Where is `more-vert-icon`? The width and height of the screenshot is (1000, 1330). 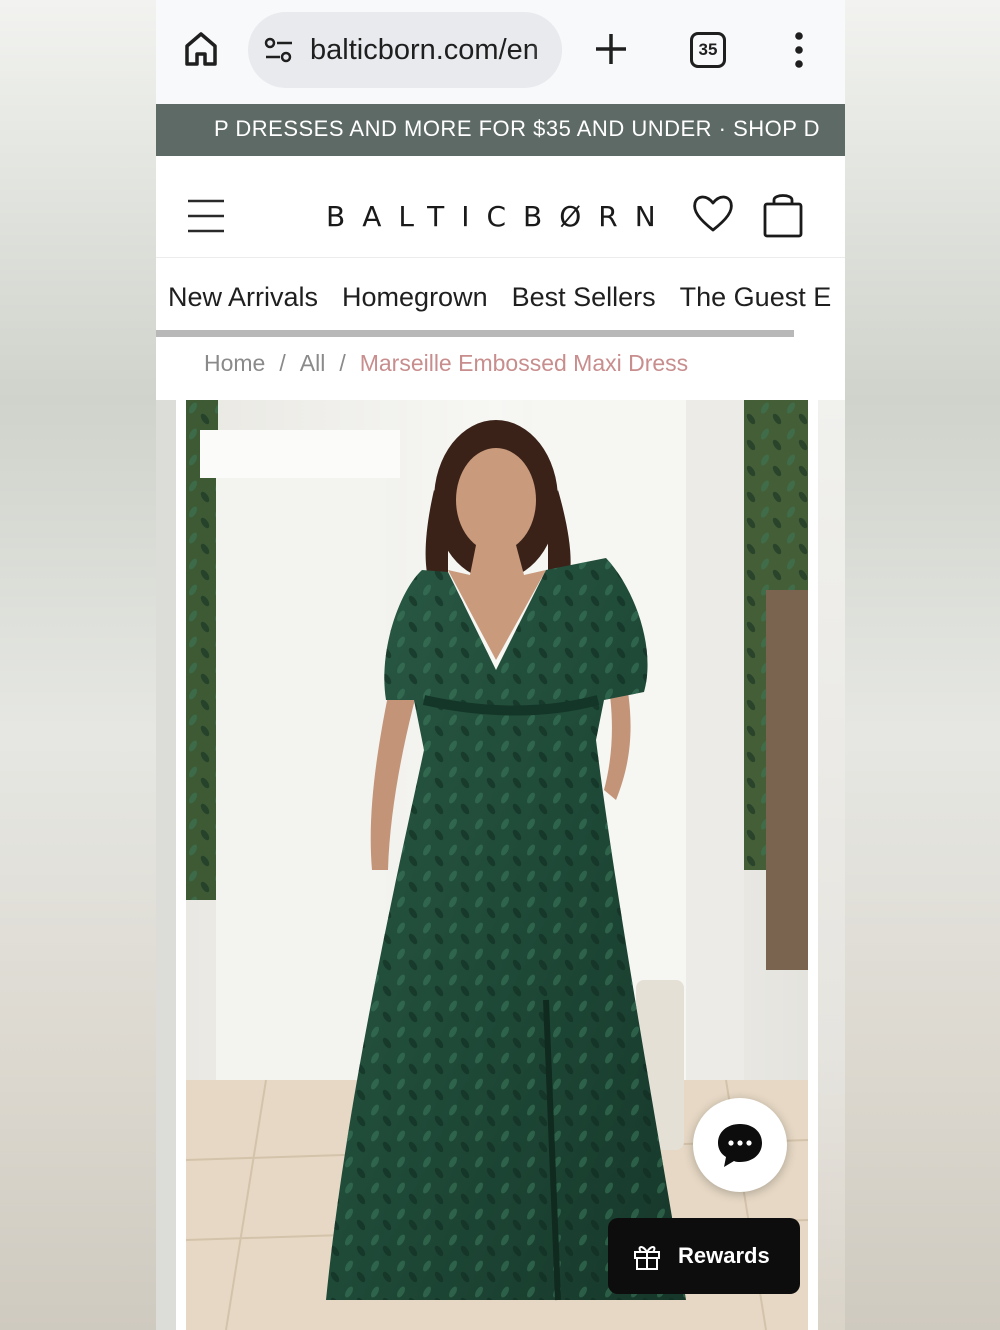
more-vert-icon is located at coordinates (799, 50).